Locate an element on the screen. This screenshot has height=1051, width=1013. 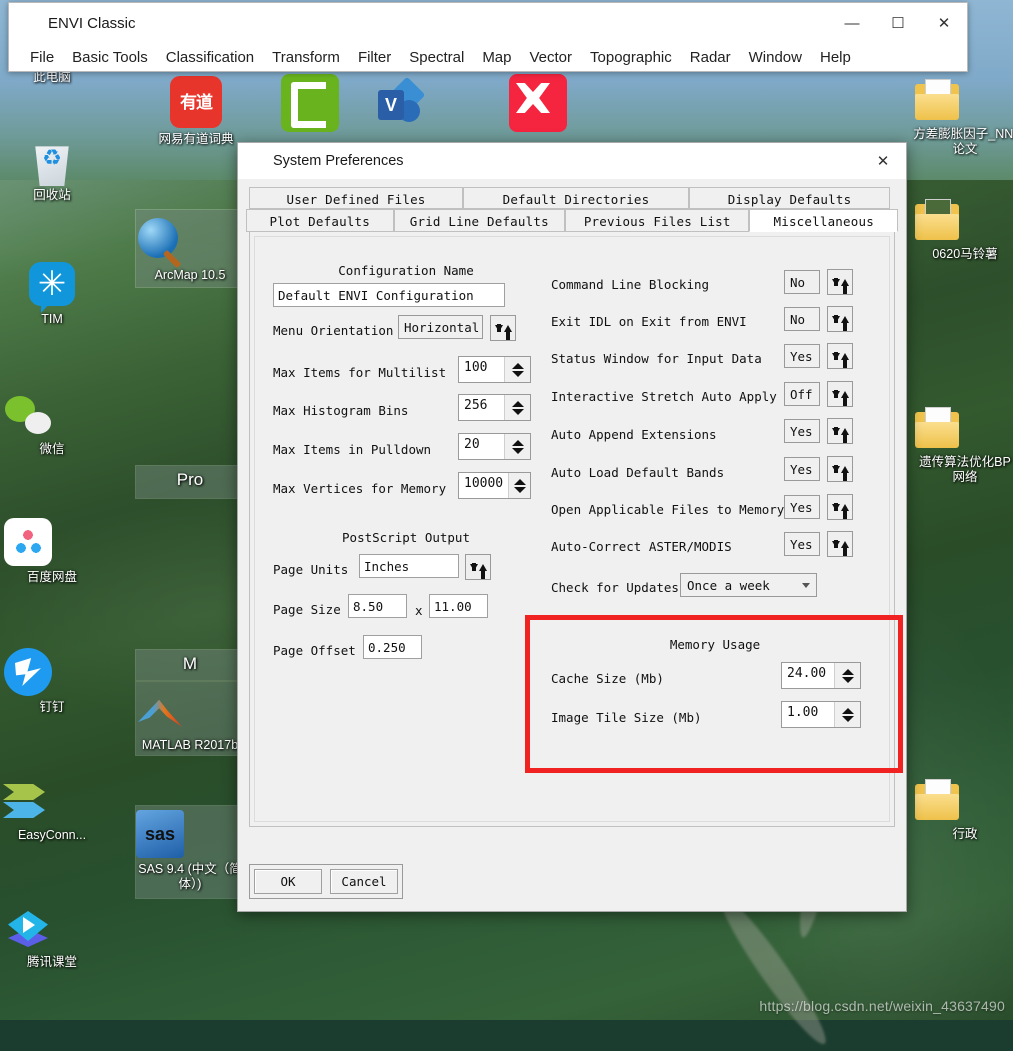
desktop-icon-label: MATLAB R2017b is located at coordinates (190, 745).